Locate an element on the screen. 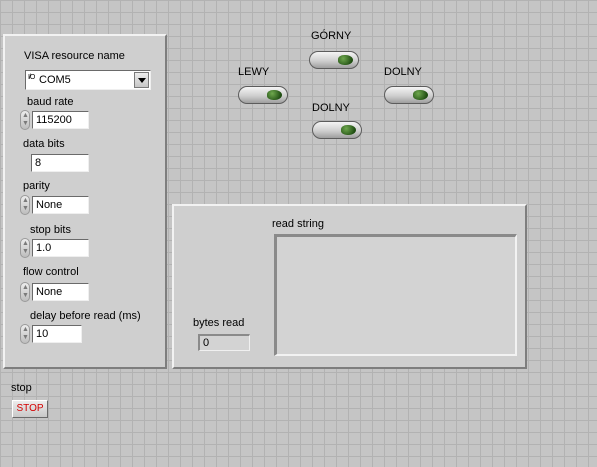 The width and height of the screenshot is (597, 467). stop-bits-stepper: ▲ ▼ is located at coordinates (25, 248).